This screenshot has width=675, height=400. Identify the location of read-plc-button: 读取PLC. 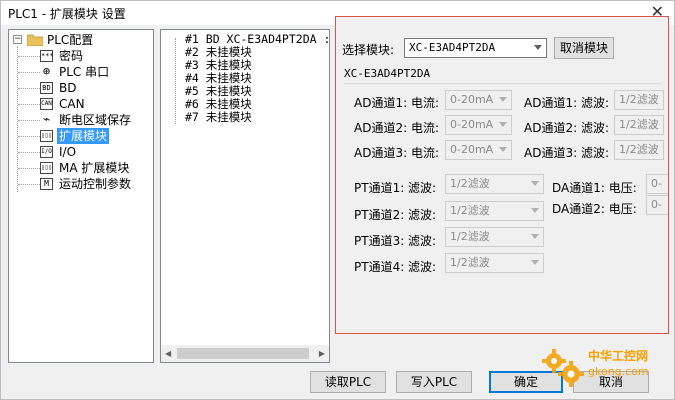
(348, 382).